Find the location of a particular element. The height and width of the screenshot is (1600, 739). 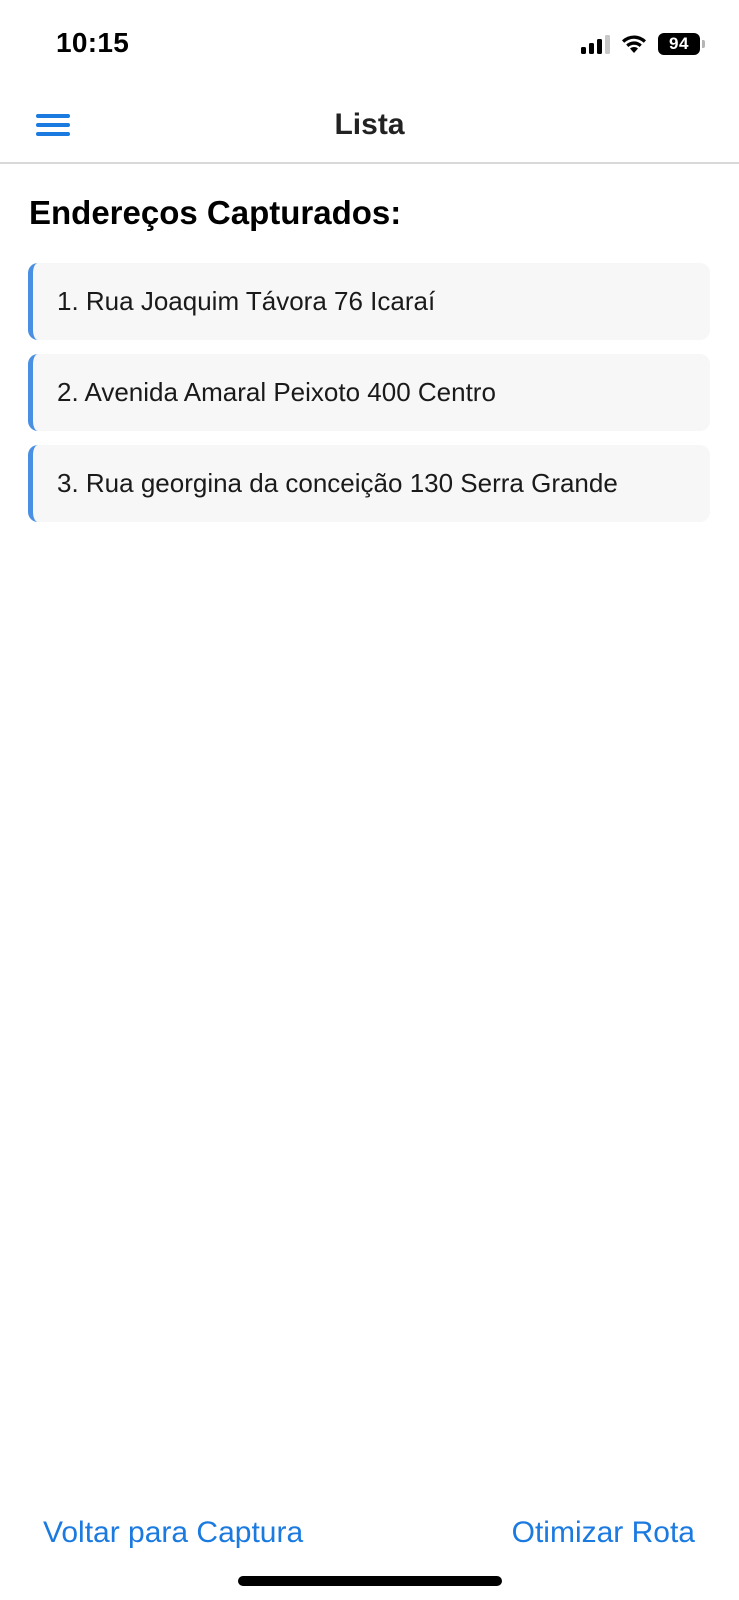

page-title: Lista is located at coordinates (369, 124).